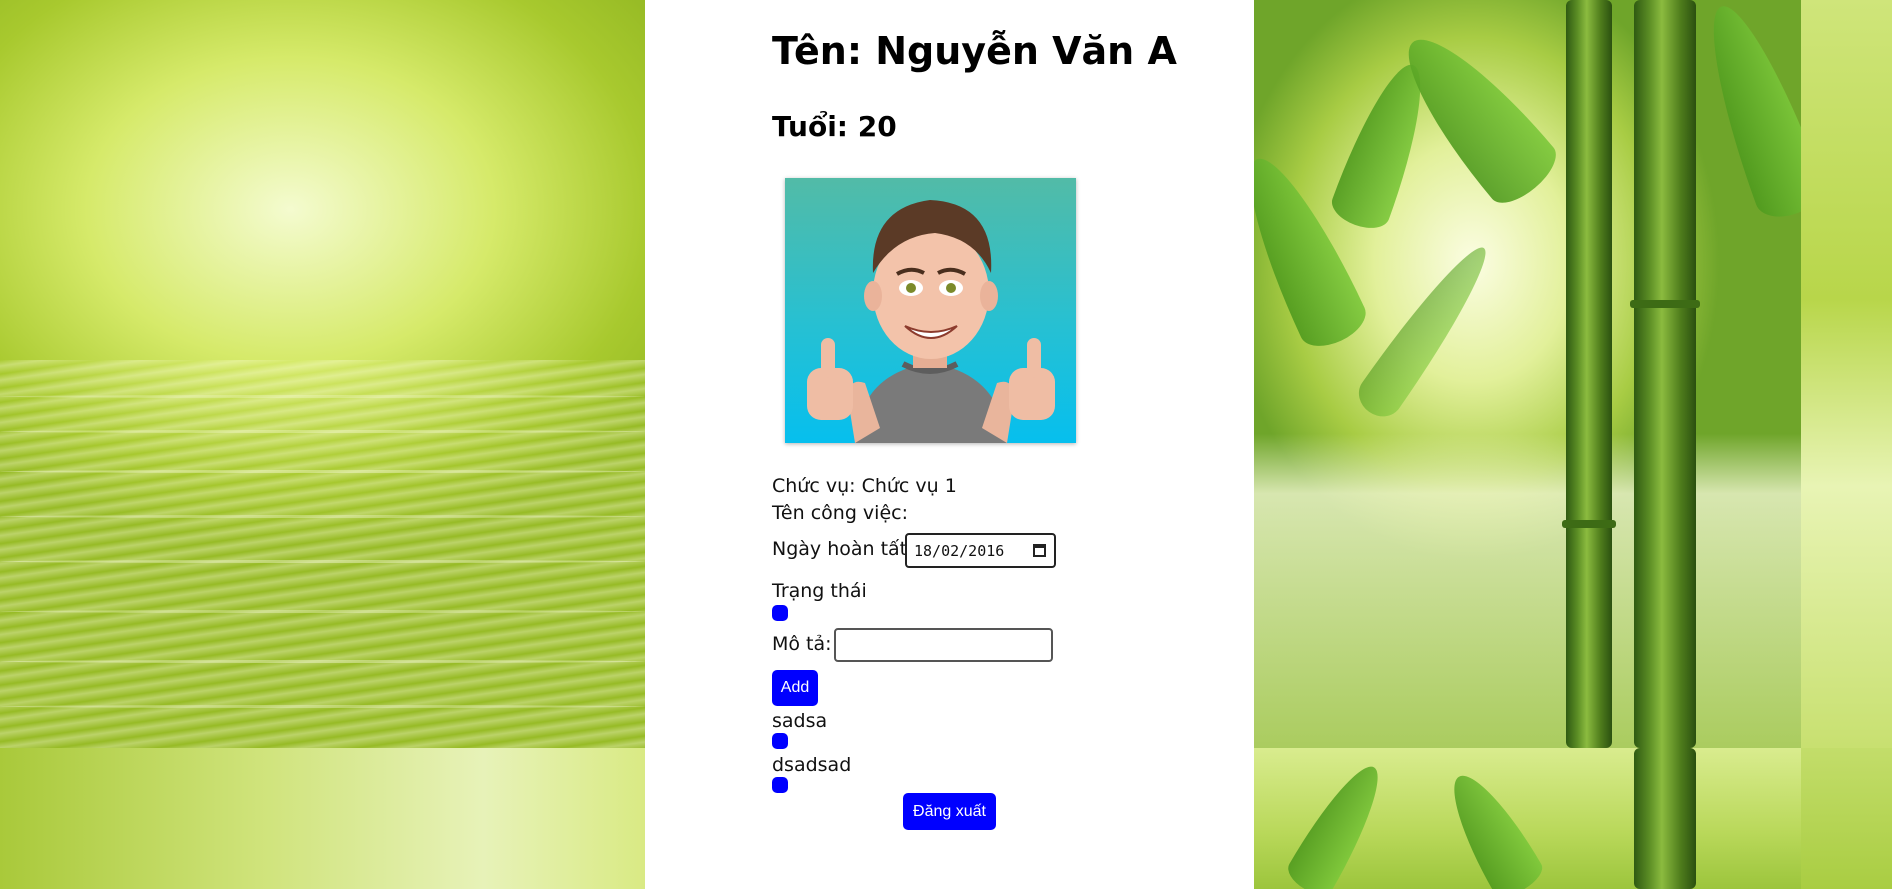  What do you see at coordinates (840, 513) in the screenshot?
I see `job-name-label: Tên công việc:` at bounding box center [840, 513].